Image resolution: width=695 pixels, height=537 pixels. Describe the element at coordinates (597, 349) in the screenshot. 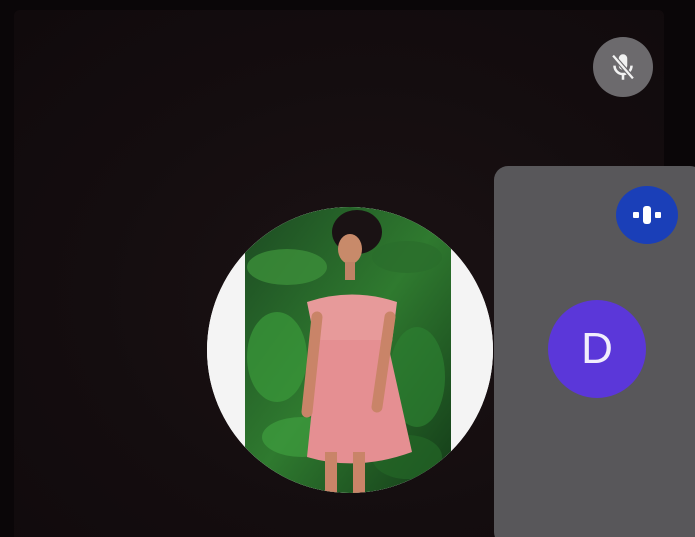

I see `avatar-initial: D` at that location.